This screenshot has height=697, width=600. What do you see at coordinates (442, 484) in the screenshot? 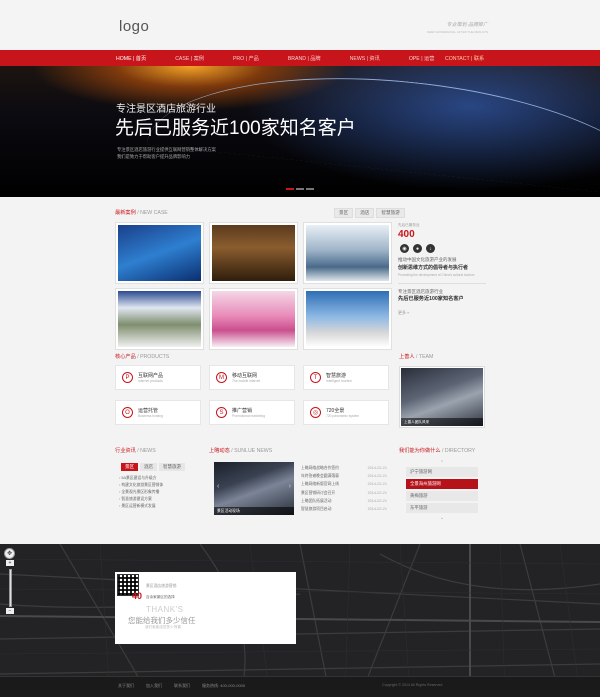
I see `directory-item: 全景海州旅游网` at bounding box center [442, 484].